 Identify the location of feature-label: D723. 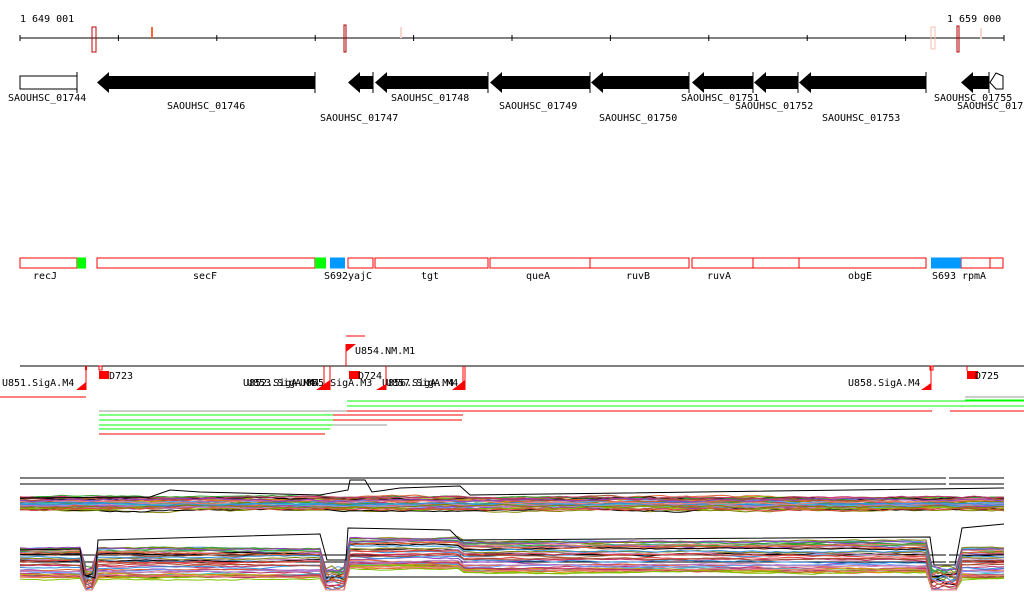
(121, 376).